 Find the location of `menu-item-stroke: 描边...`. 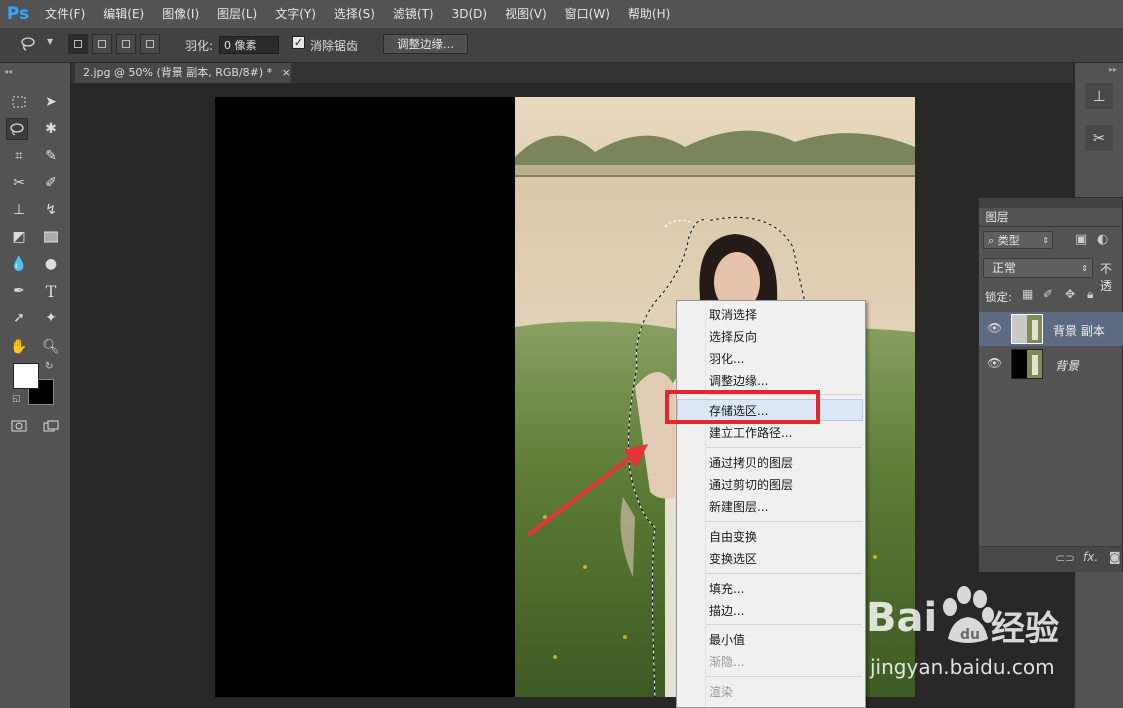

menu-item-stroke: 描边... is located at coordinates (726, 610).